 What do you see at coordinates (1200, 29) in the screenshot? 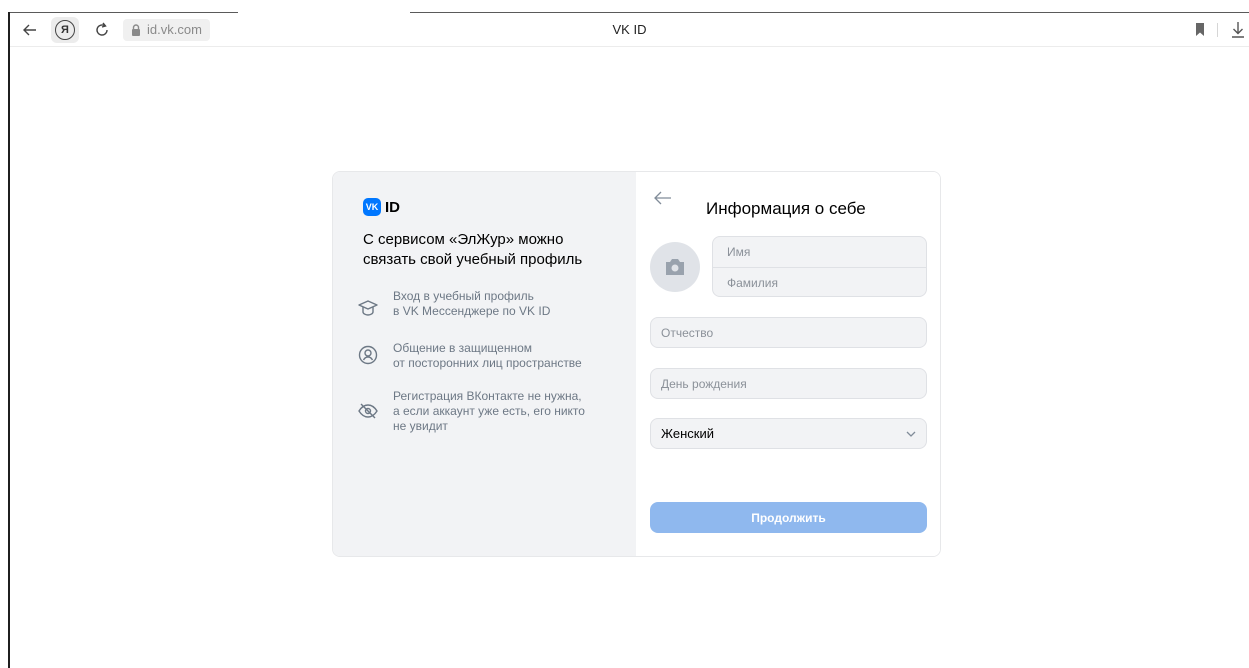
I see `bookmark-icon` at bounding box center [1200, 29].